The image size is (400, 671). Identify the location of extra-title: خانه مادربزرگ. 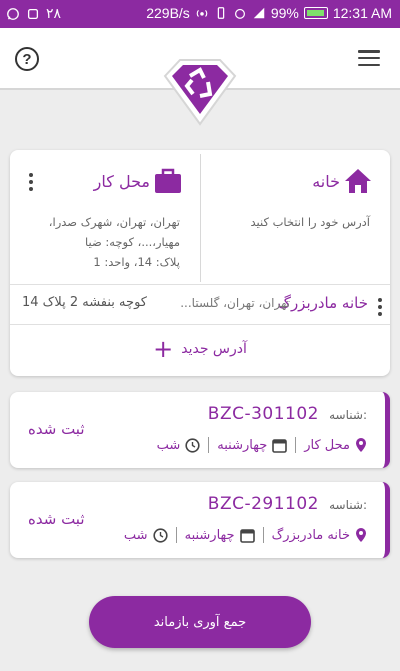
(322, 303).